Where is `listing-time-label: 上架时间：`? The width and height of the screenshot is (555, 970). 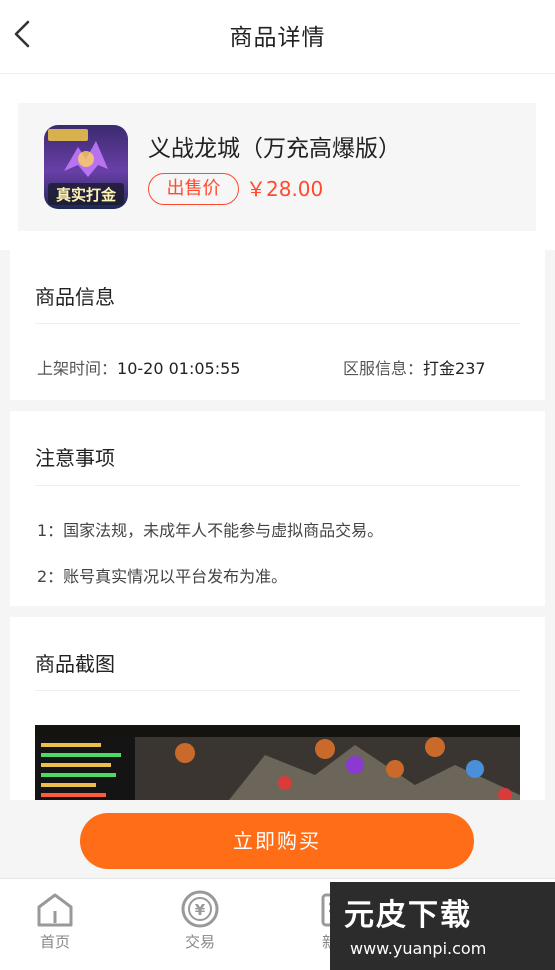
listing-time-label: 上架时间： is located at coordinates (77, 368).